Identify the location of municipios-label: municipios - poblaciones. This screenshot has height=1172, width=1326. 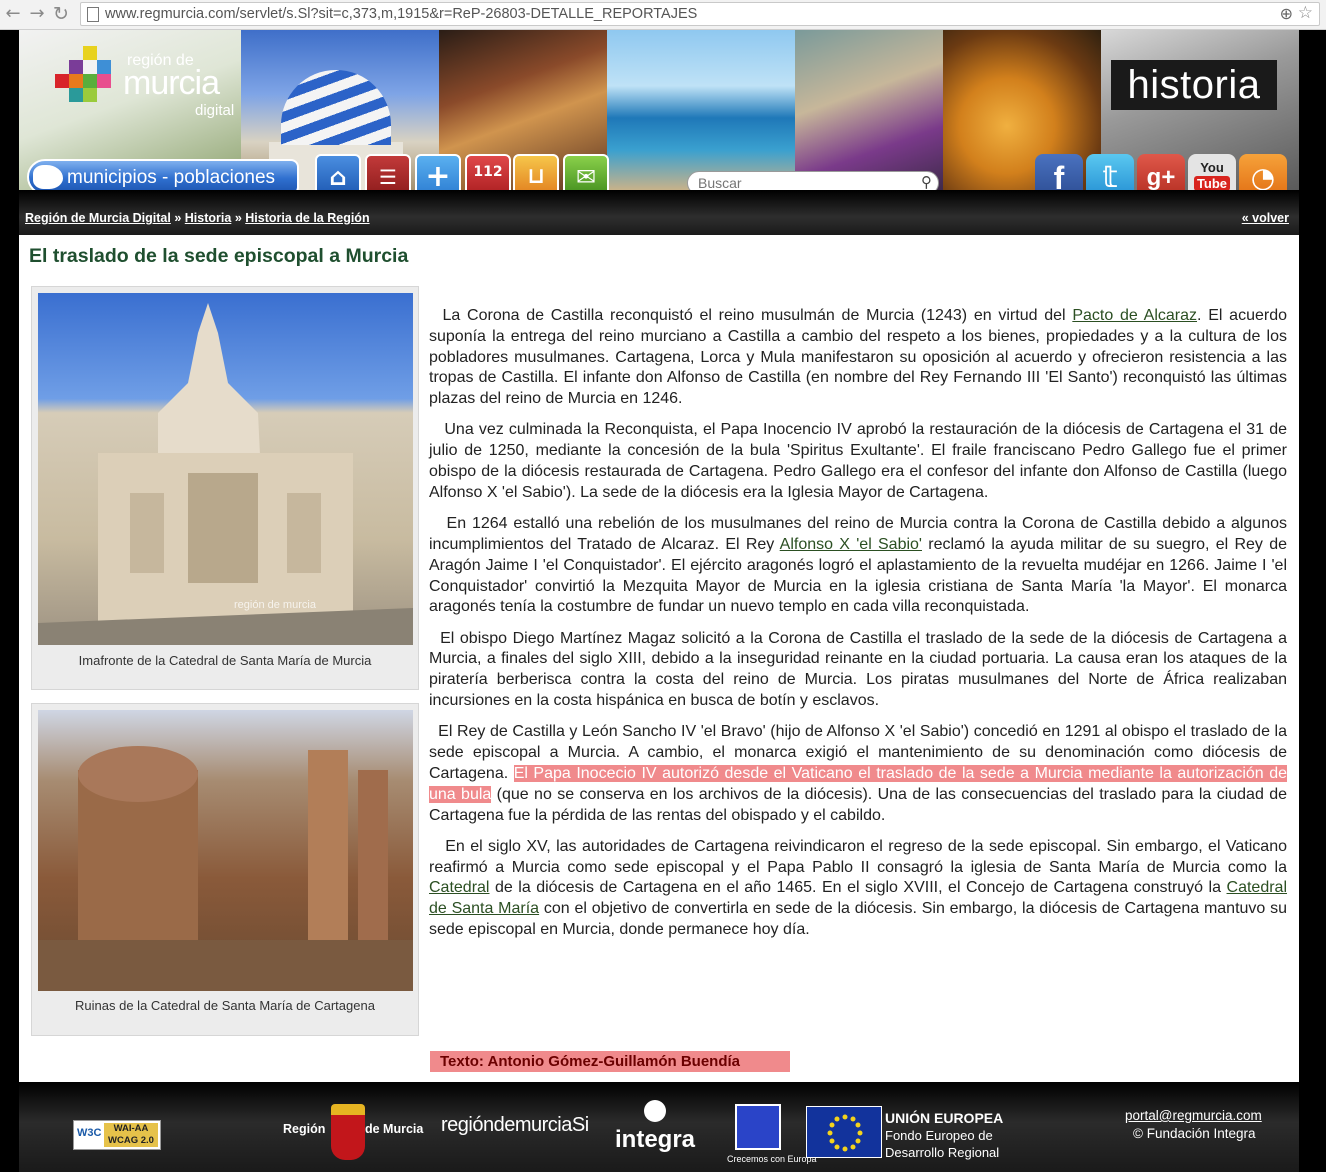
(171, 177).